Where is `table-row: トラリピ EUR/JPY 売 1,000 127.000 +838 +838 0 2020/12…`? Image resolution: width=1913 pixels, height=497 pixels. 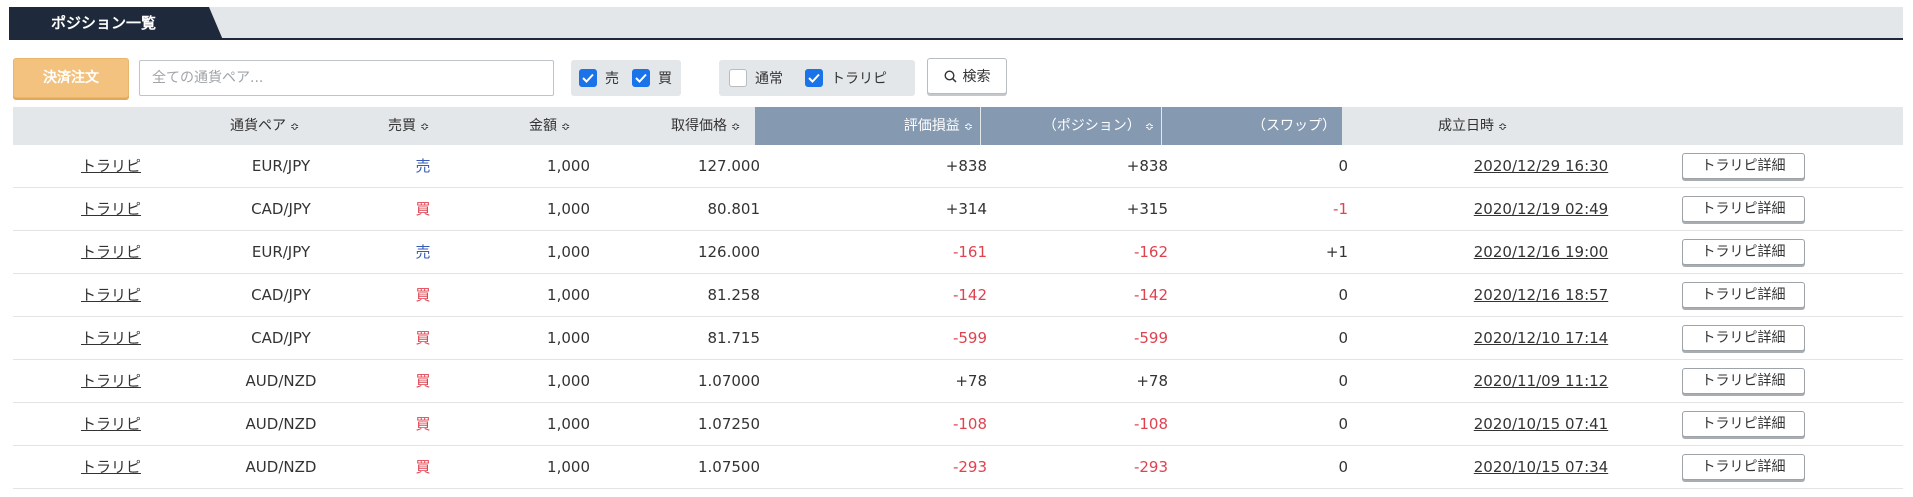
table-row: トラリピ EUR/JPY 売 1,000 127.000 +838 +838 0 2020/12… is located at coordinates (958, 166).